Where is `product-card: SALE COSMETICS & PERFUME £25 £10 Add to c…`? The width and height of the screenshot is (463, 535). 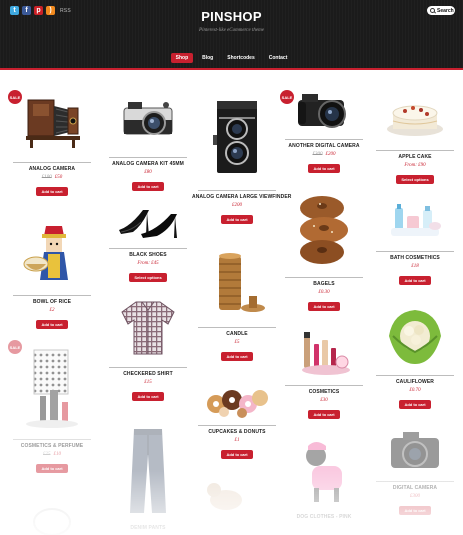 product-card: SALE COSMETICS & PERFUME £25 £10 Add to c… is located at coordinates (52, 407).